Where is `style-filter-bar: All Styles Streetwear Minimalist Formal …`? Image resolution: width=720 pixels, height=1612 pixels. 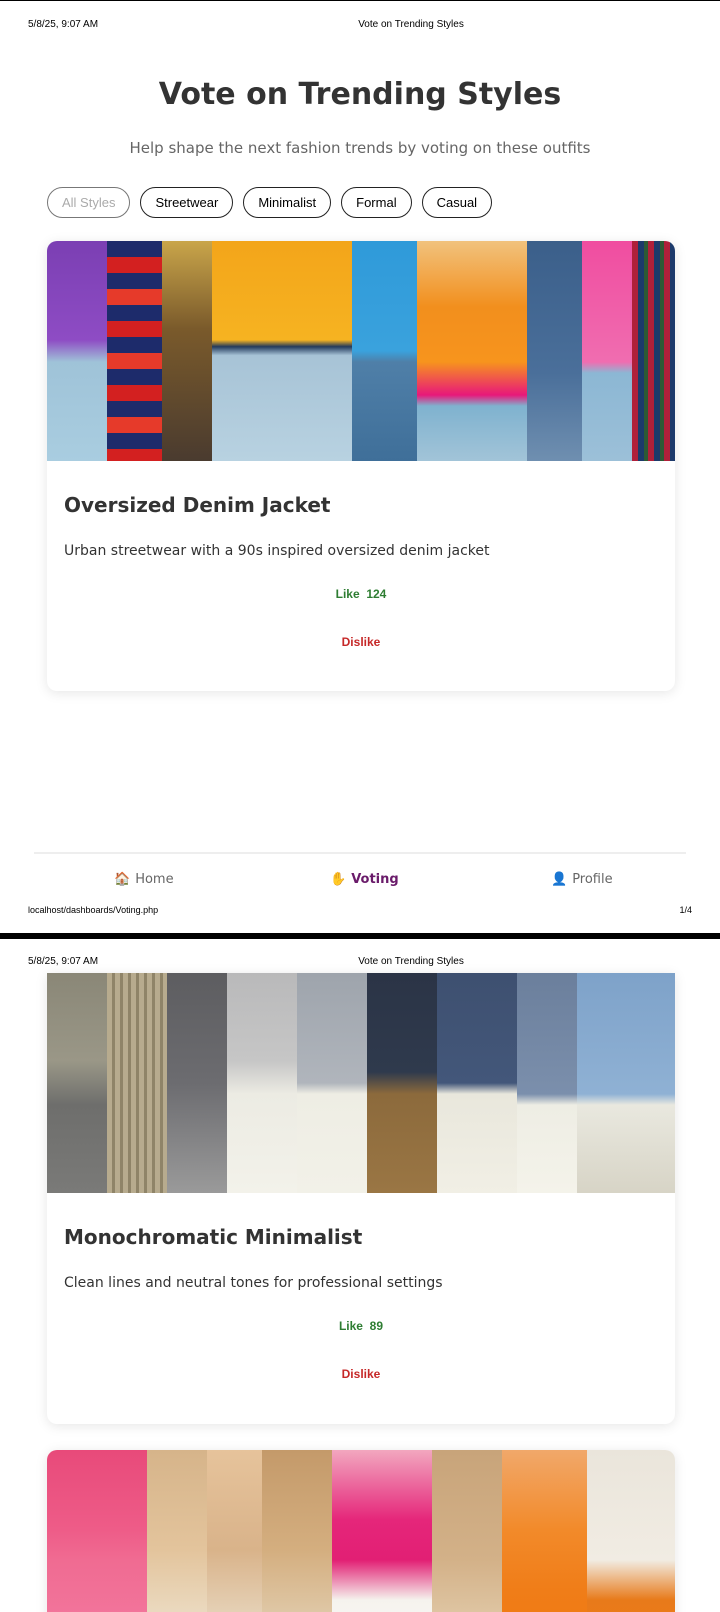
style-filter-bar: All Styles Streetwear Minimalist Formal … is located at coordinates (270, 202).